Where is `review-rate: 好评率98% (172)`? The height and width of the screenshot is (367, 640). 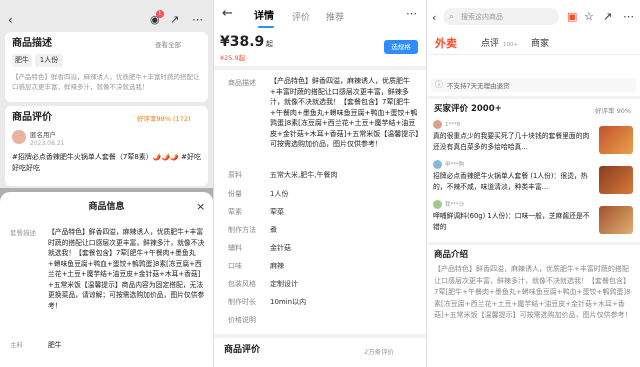 review-rate: 好评率98% (172) is located at coordinates (164, 119).